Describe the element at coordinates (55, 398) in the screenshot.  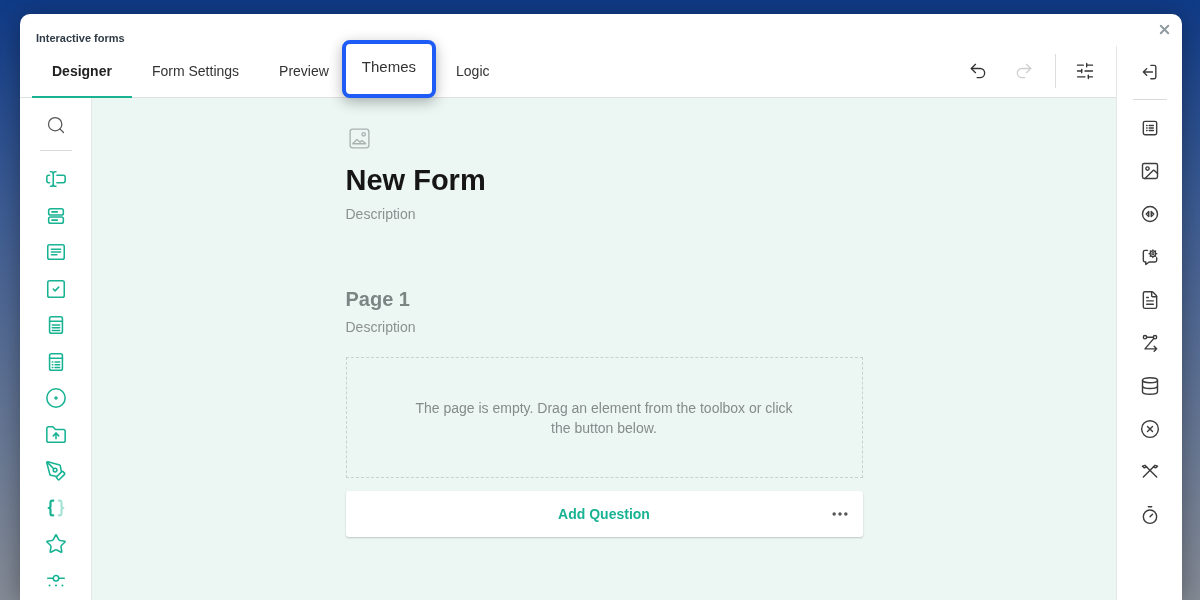
I see `radio-icon` at that location.